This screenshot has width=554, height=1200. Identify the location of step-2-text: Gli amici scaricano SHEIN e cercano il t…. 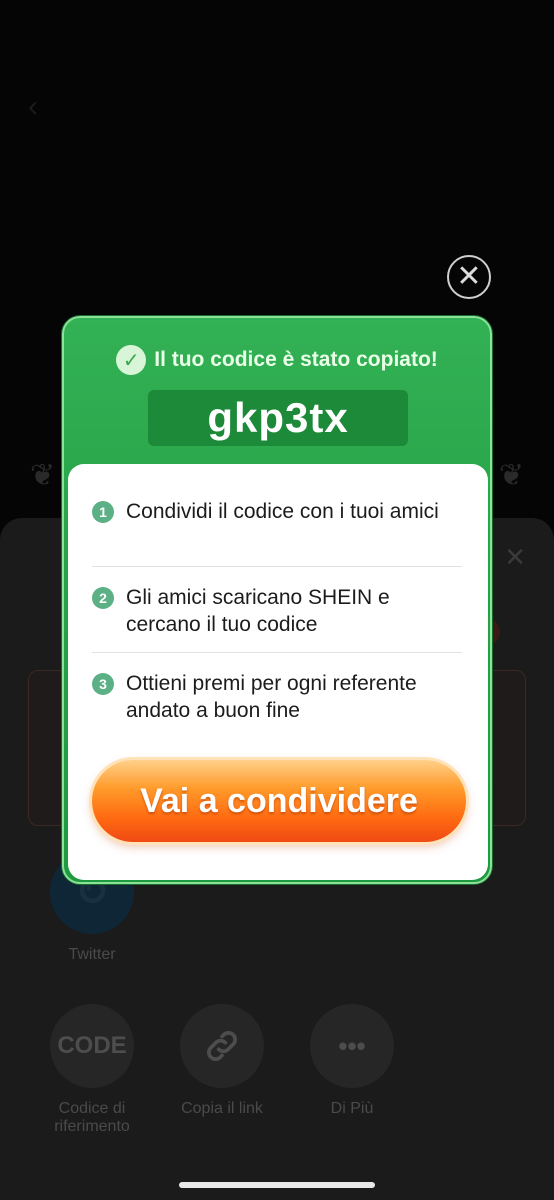
(258, 611).